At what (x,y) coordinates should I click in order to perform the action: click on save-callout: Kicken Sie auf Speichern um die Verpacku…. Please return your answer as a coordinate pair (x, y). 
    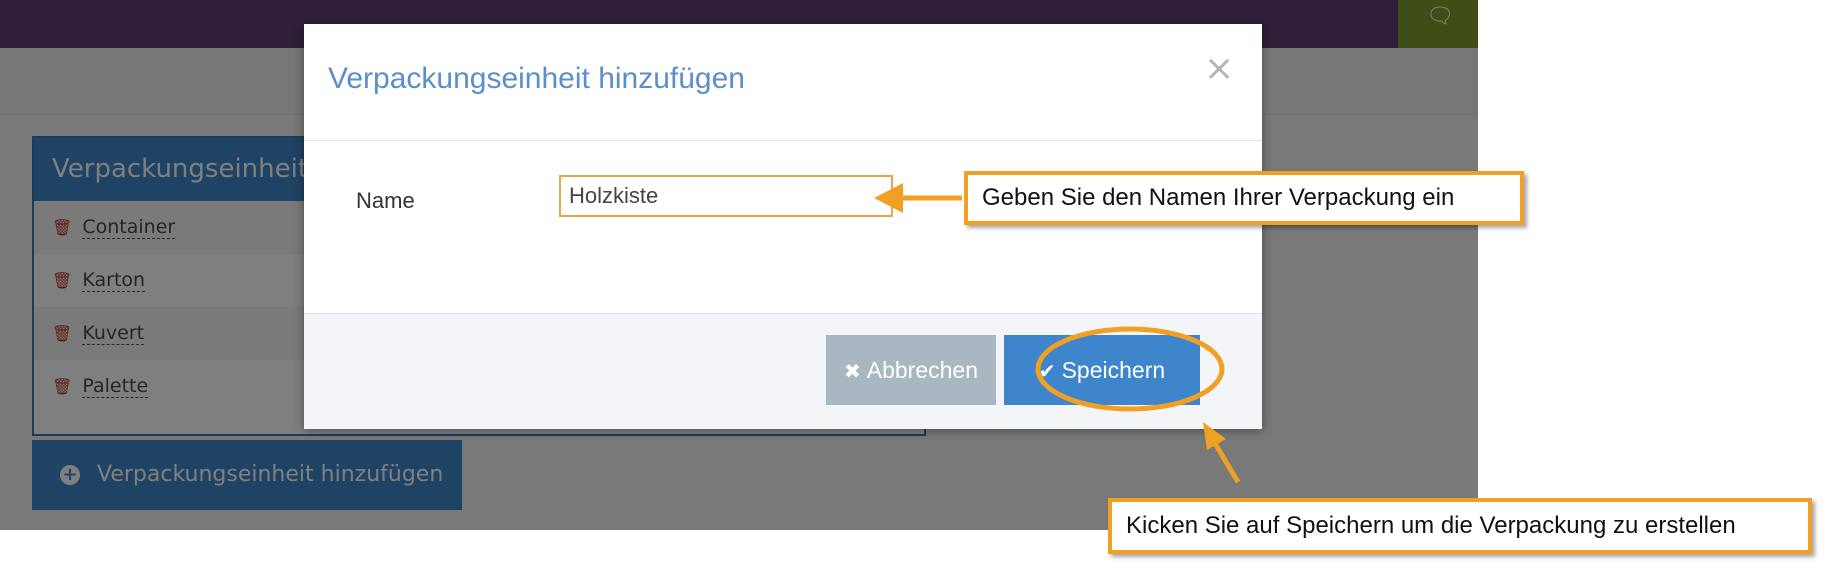
    Looking at the image, I should click on (1460, 526).